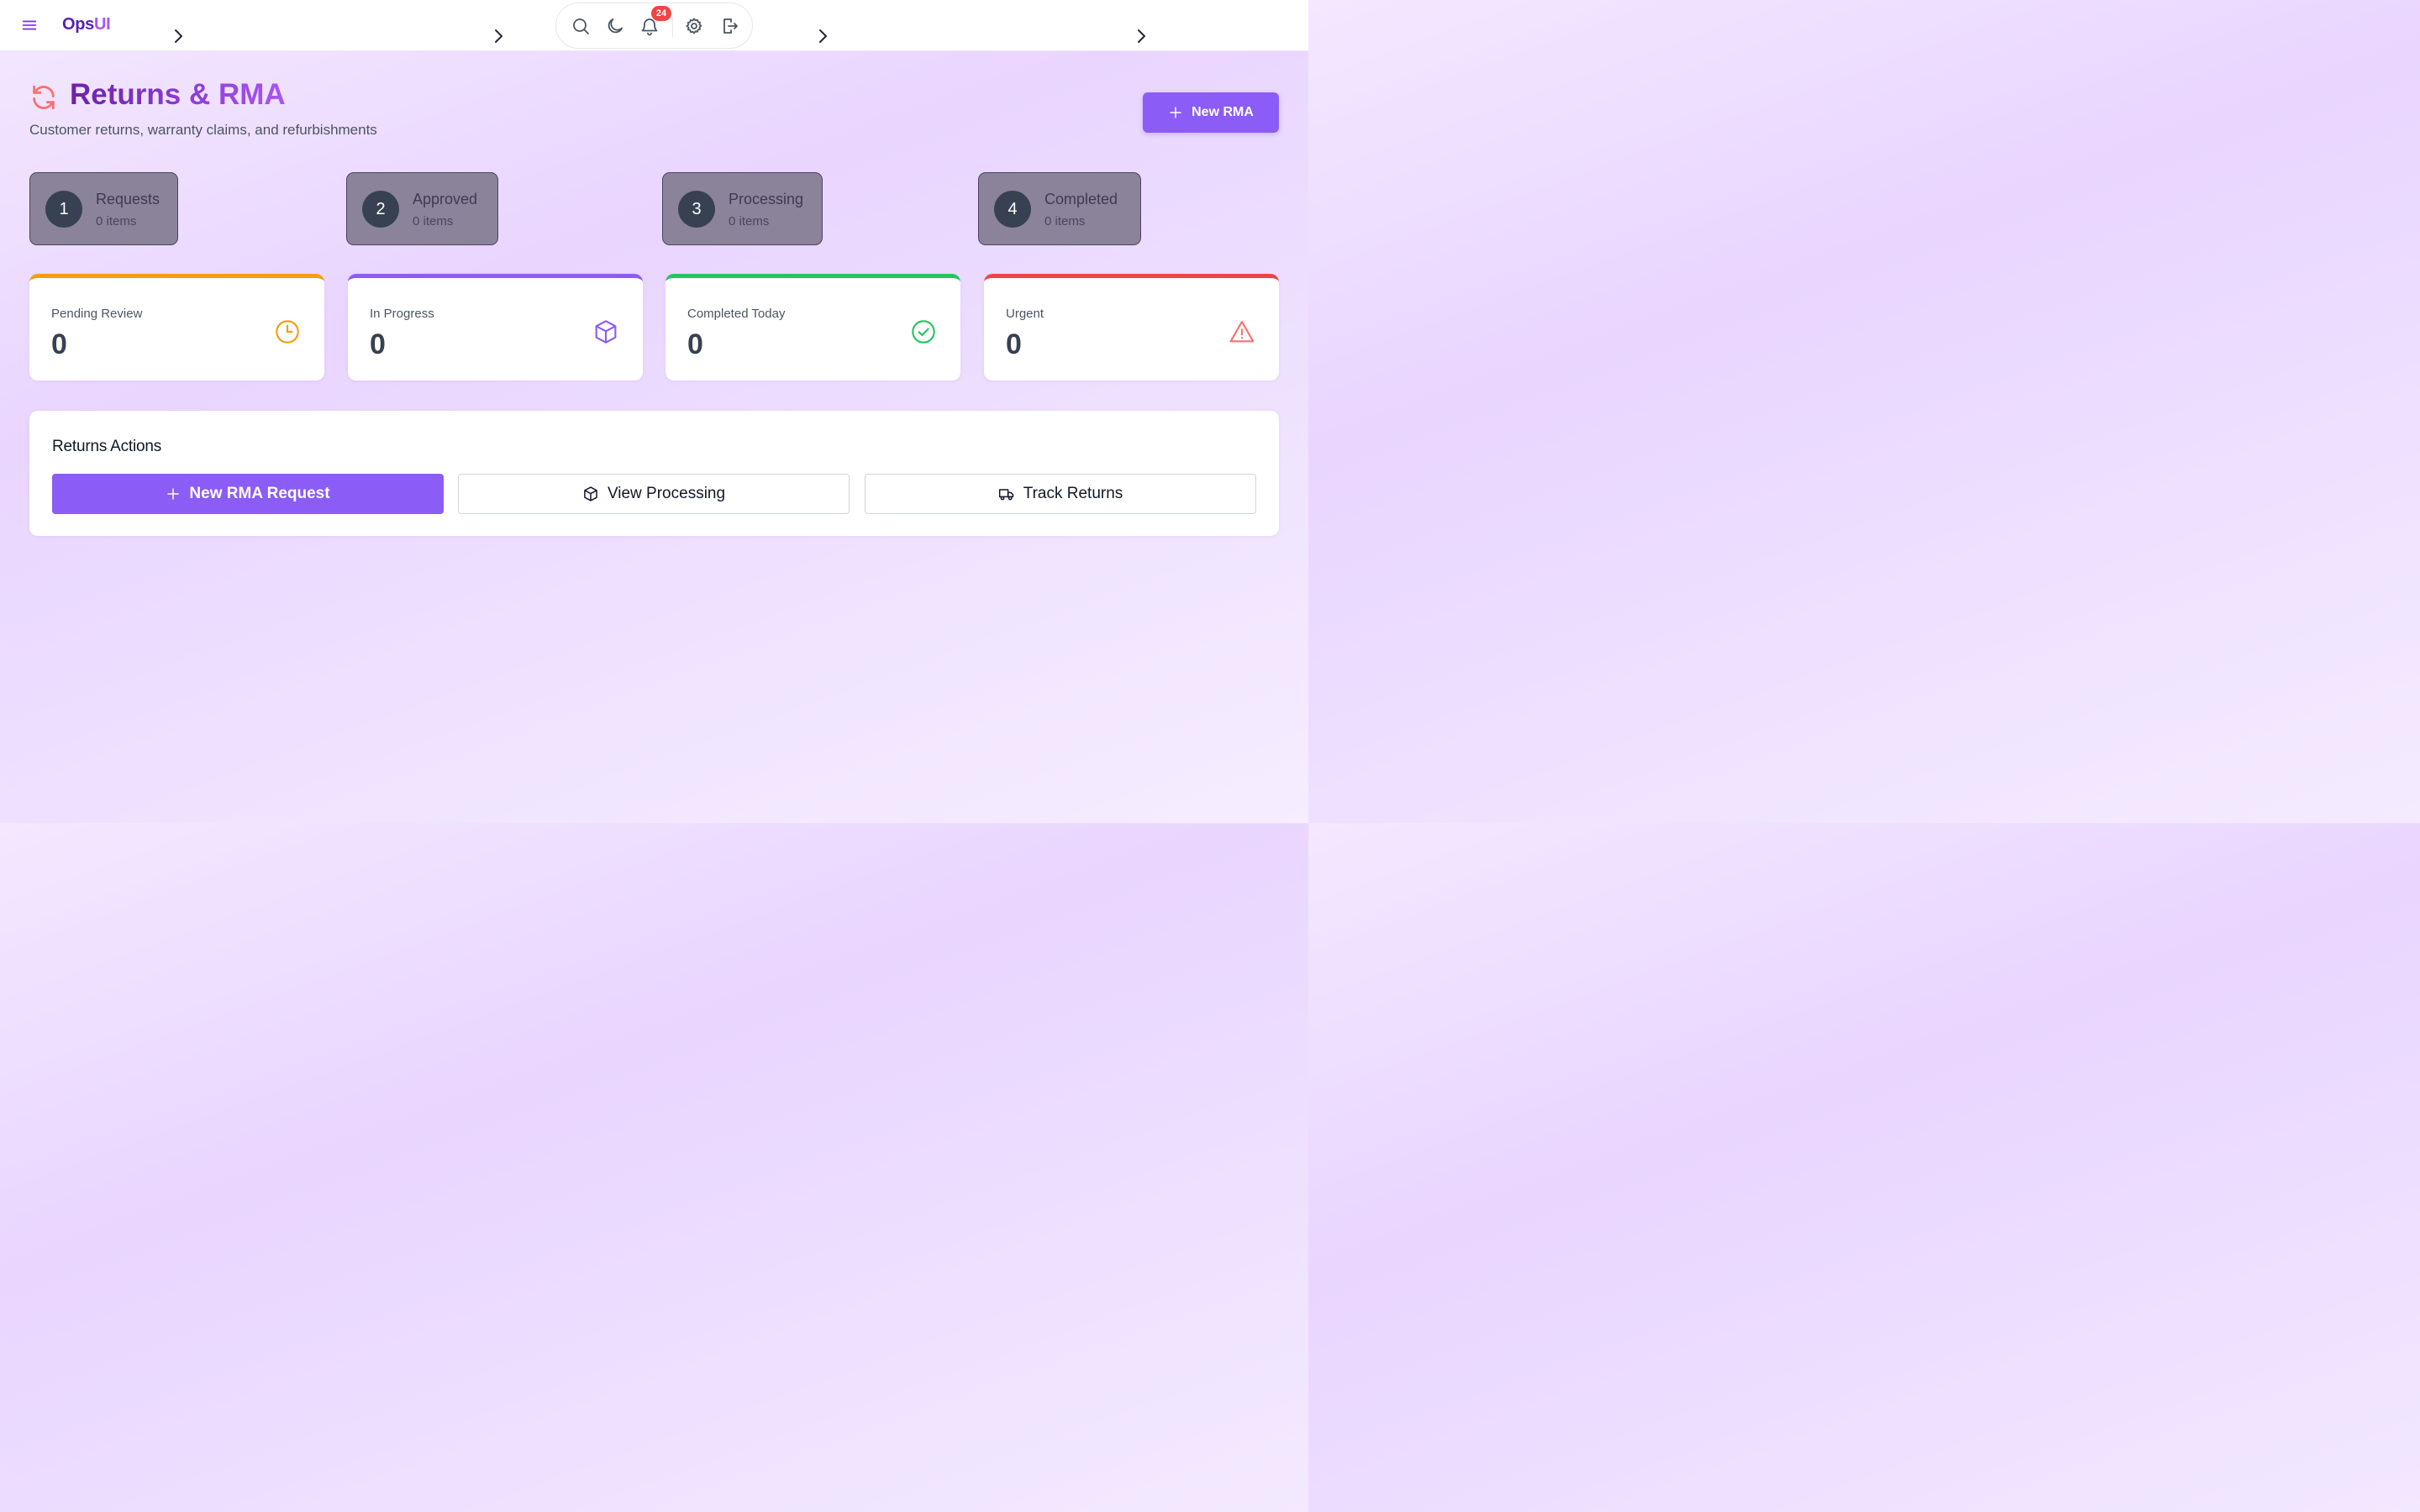 Image resolution: width=2420 pixels, height=1512 pixels. Describe the element at coordinates (446, 199) in the screenshot. I see `step-label: Approved` at that location.